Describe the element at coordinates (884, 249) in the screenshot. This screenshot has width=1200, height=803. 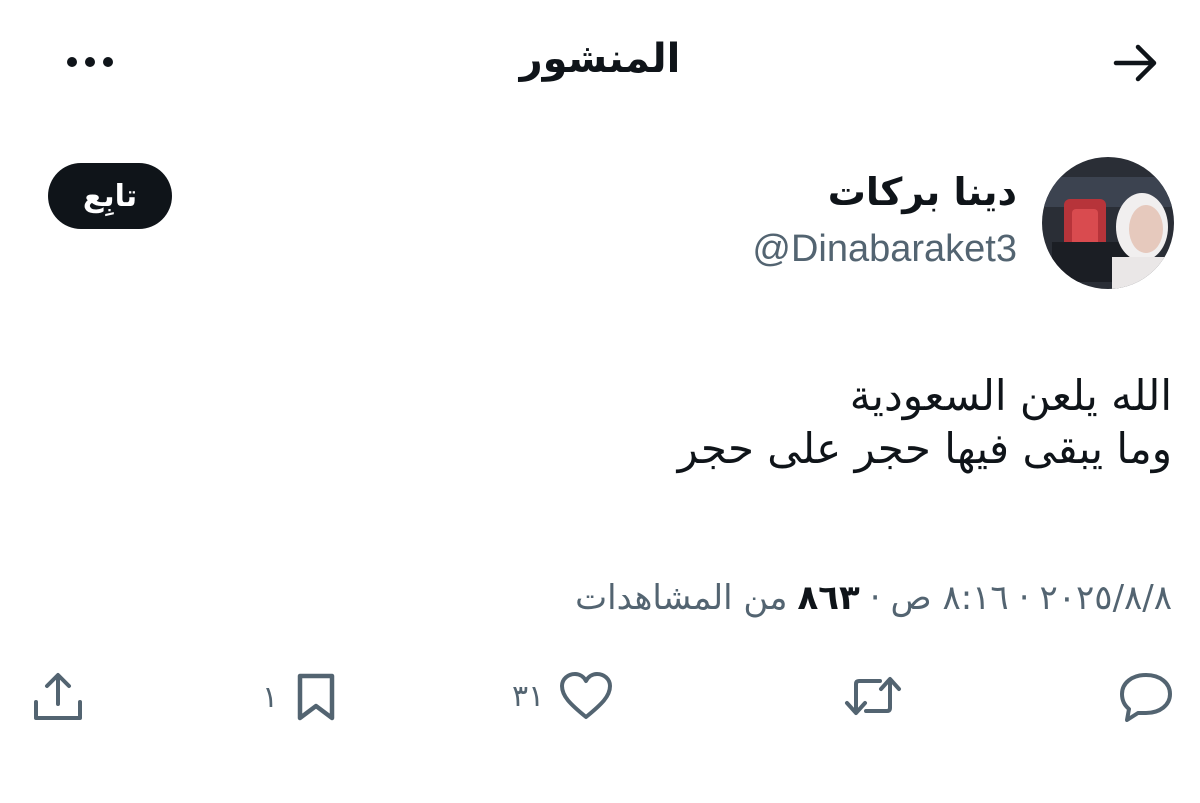
I see `user-handle: @Dinabaraket3` at that location.